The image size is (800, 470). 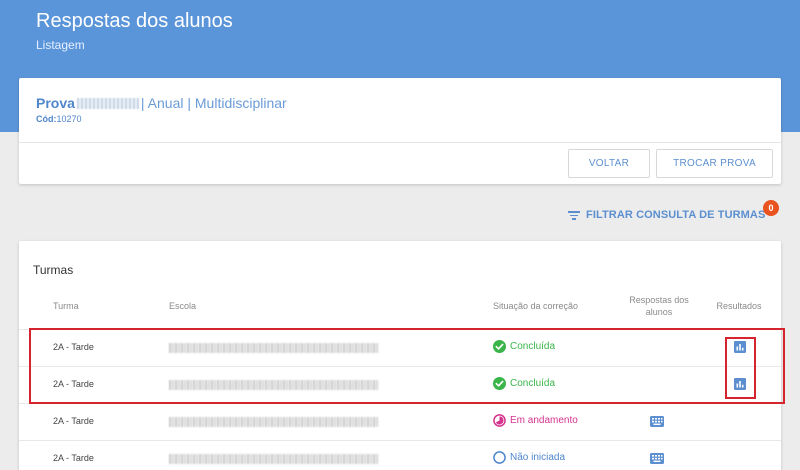 I want to click on card-divider, so click(x=400, y=142).